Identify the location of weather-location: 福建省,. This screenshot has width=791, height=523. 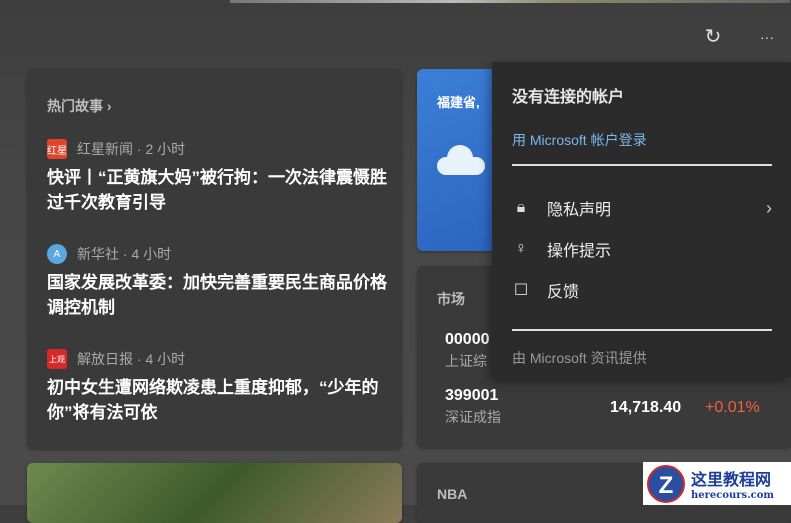
(458, 102).